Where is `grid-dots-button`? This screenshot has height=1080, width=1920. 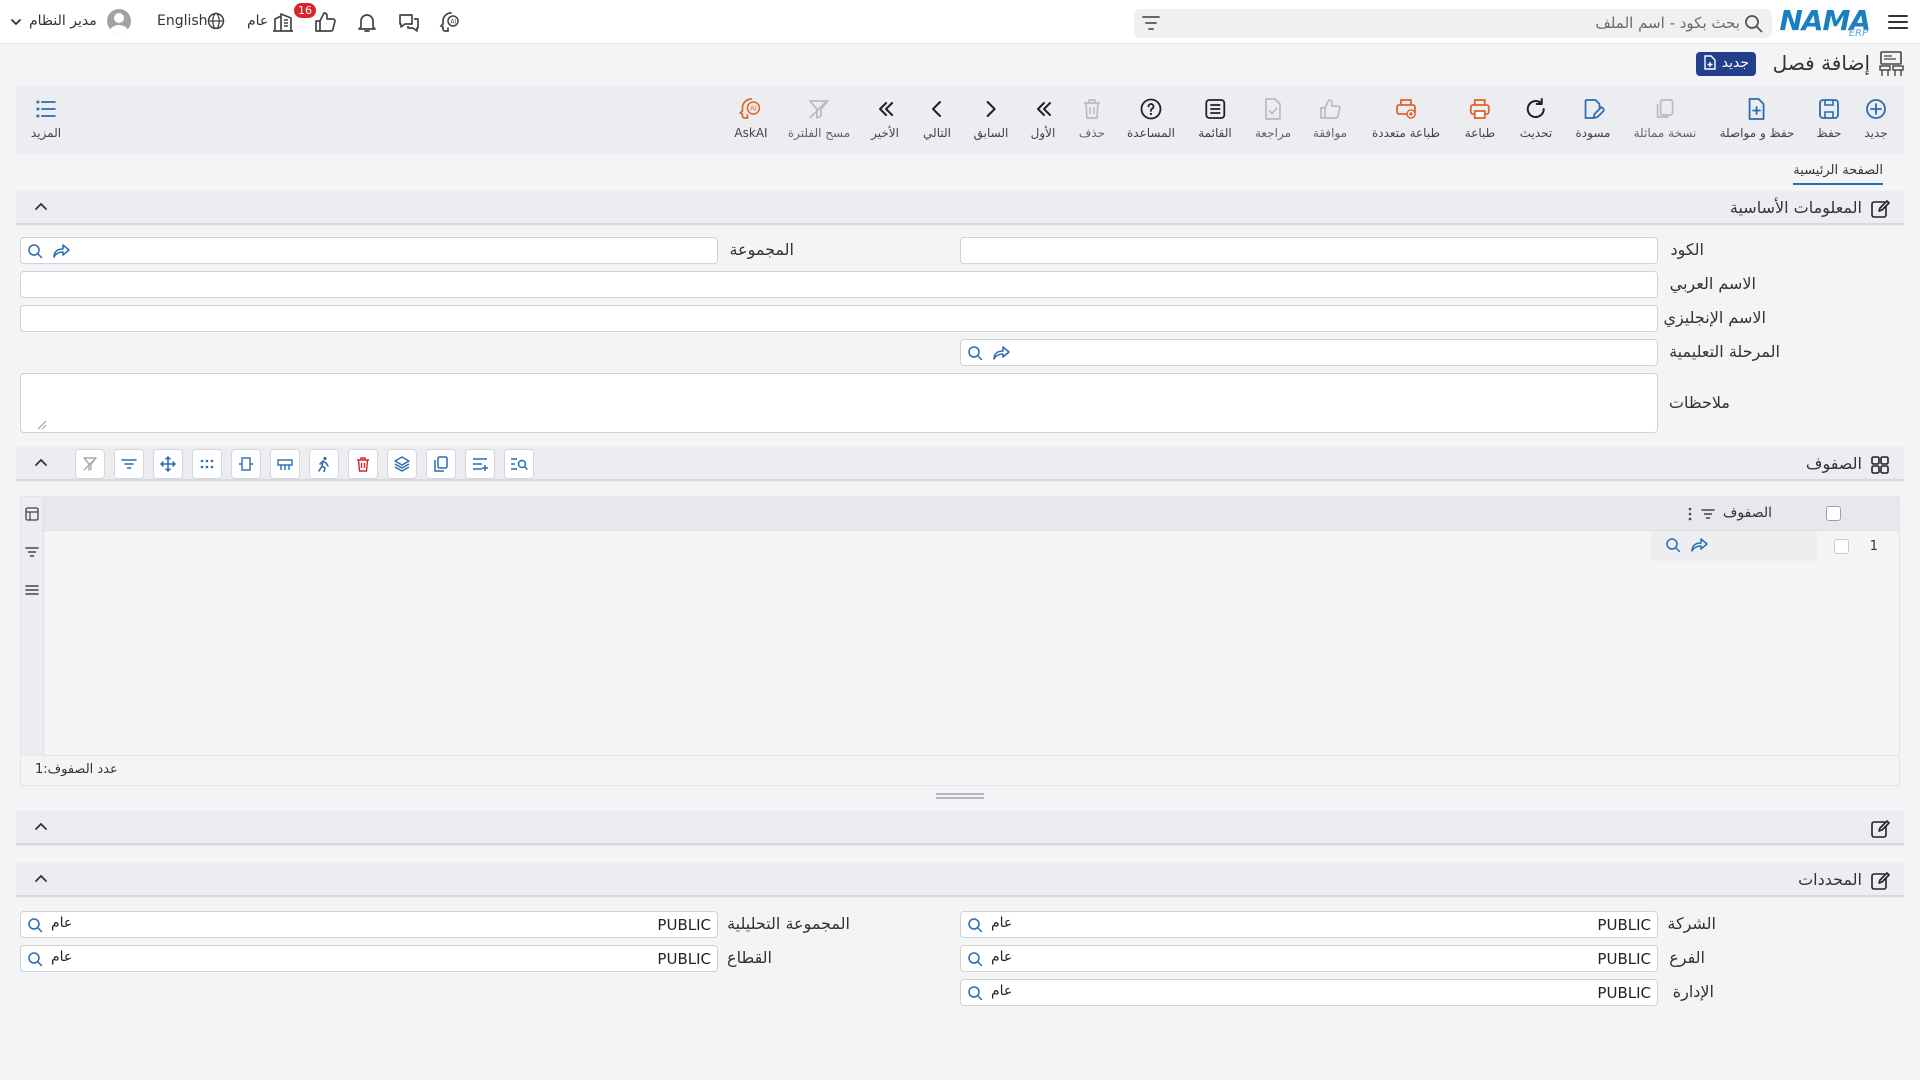
grid-dots-button is located at coordinates (207, 464).